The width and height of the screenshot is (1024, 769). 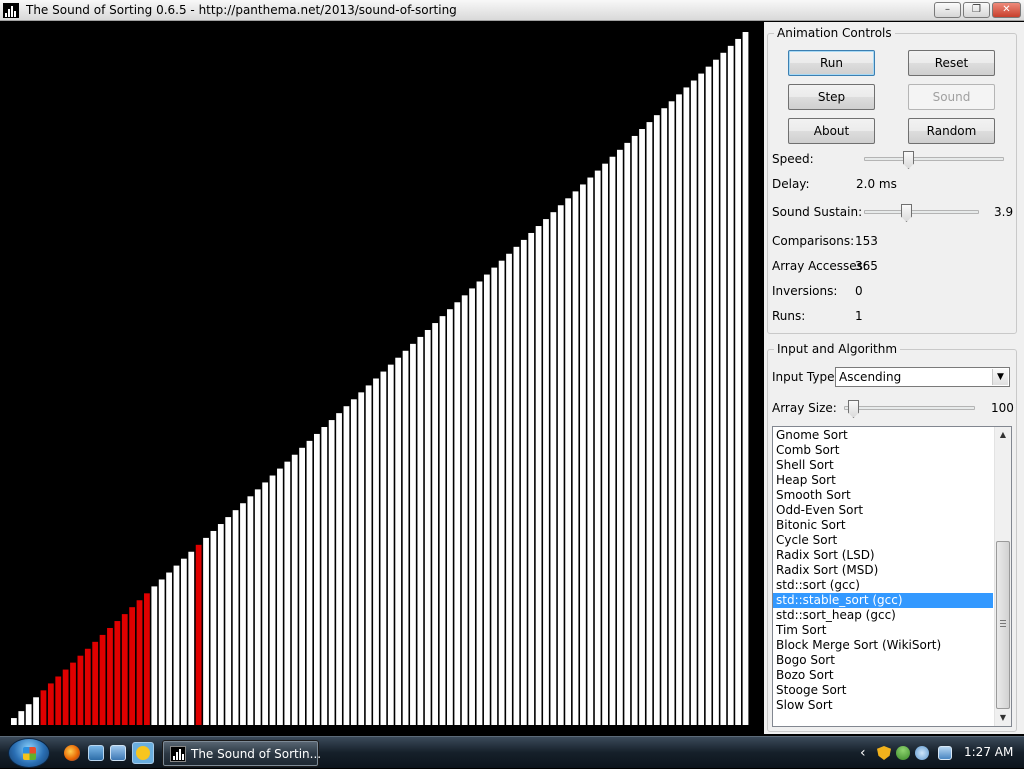 I want to click on app-icon, so click(x=178, y=754).